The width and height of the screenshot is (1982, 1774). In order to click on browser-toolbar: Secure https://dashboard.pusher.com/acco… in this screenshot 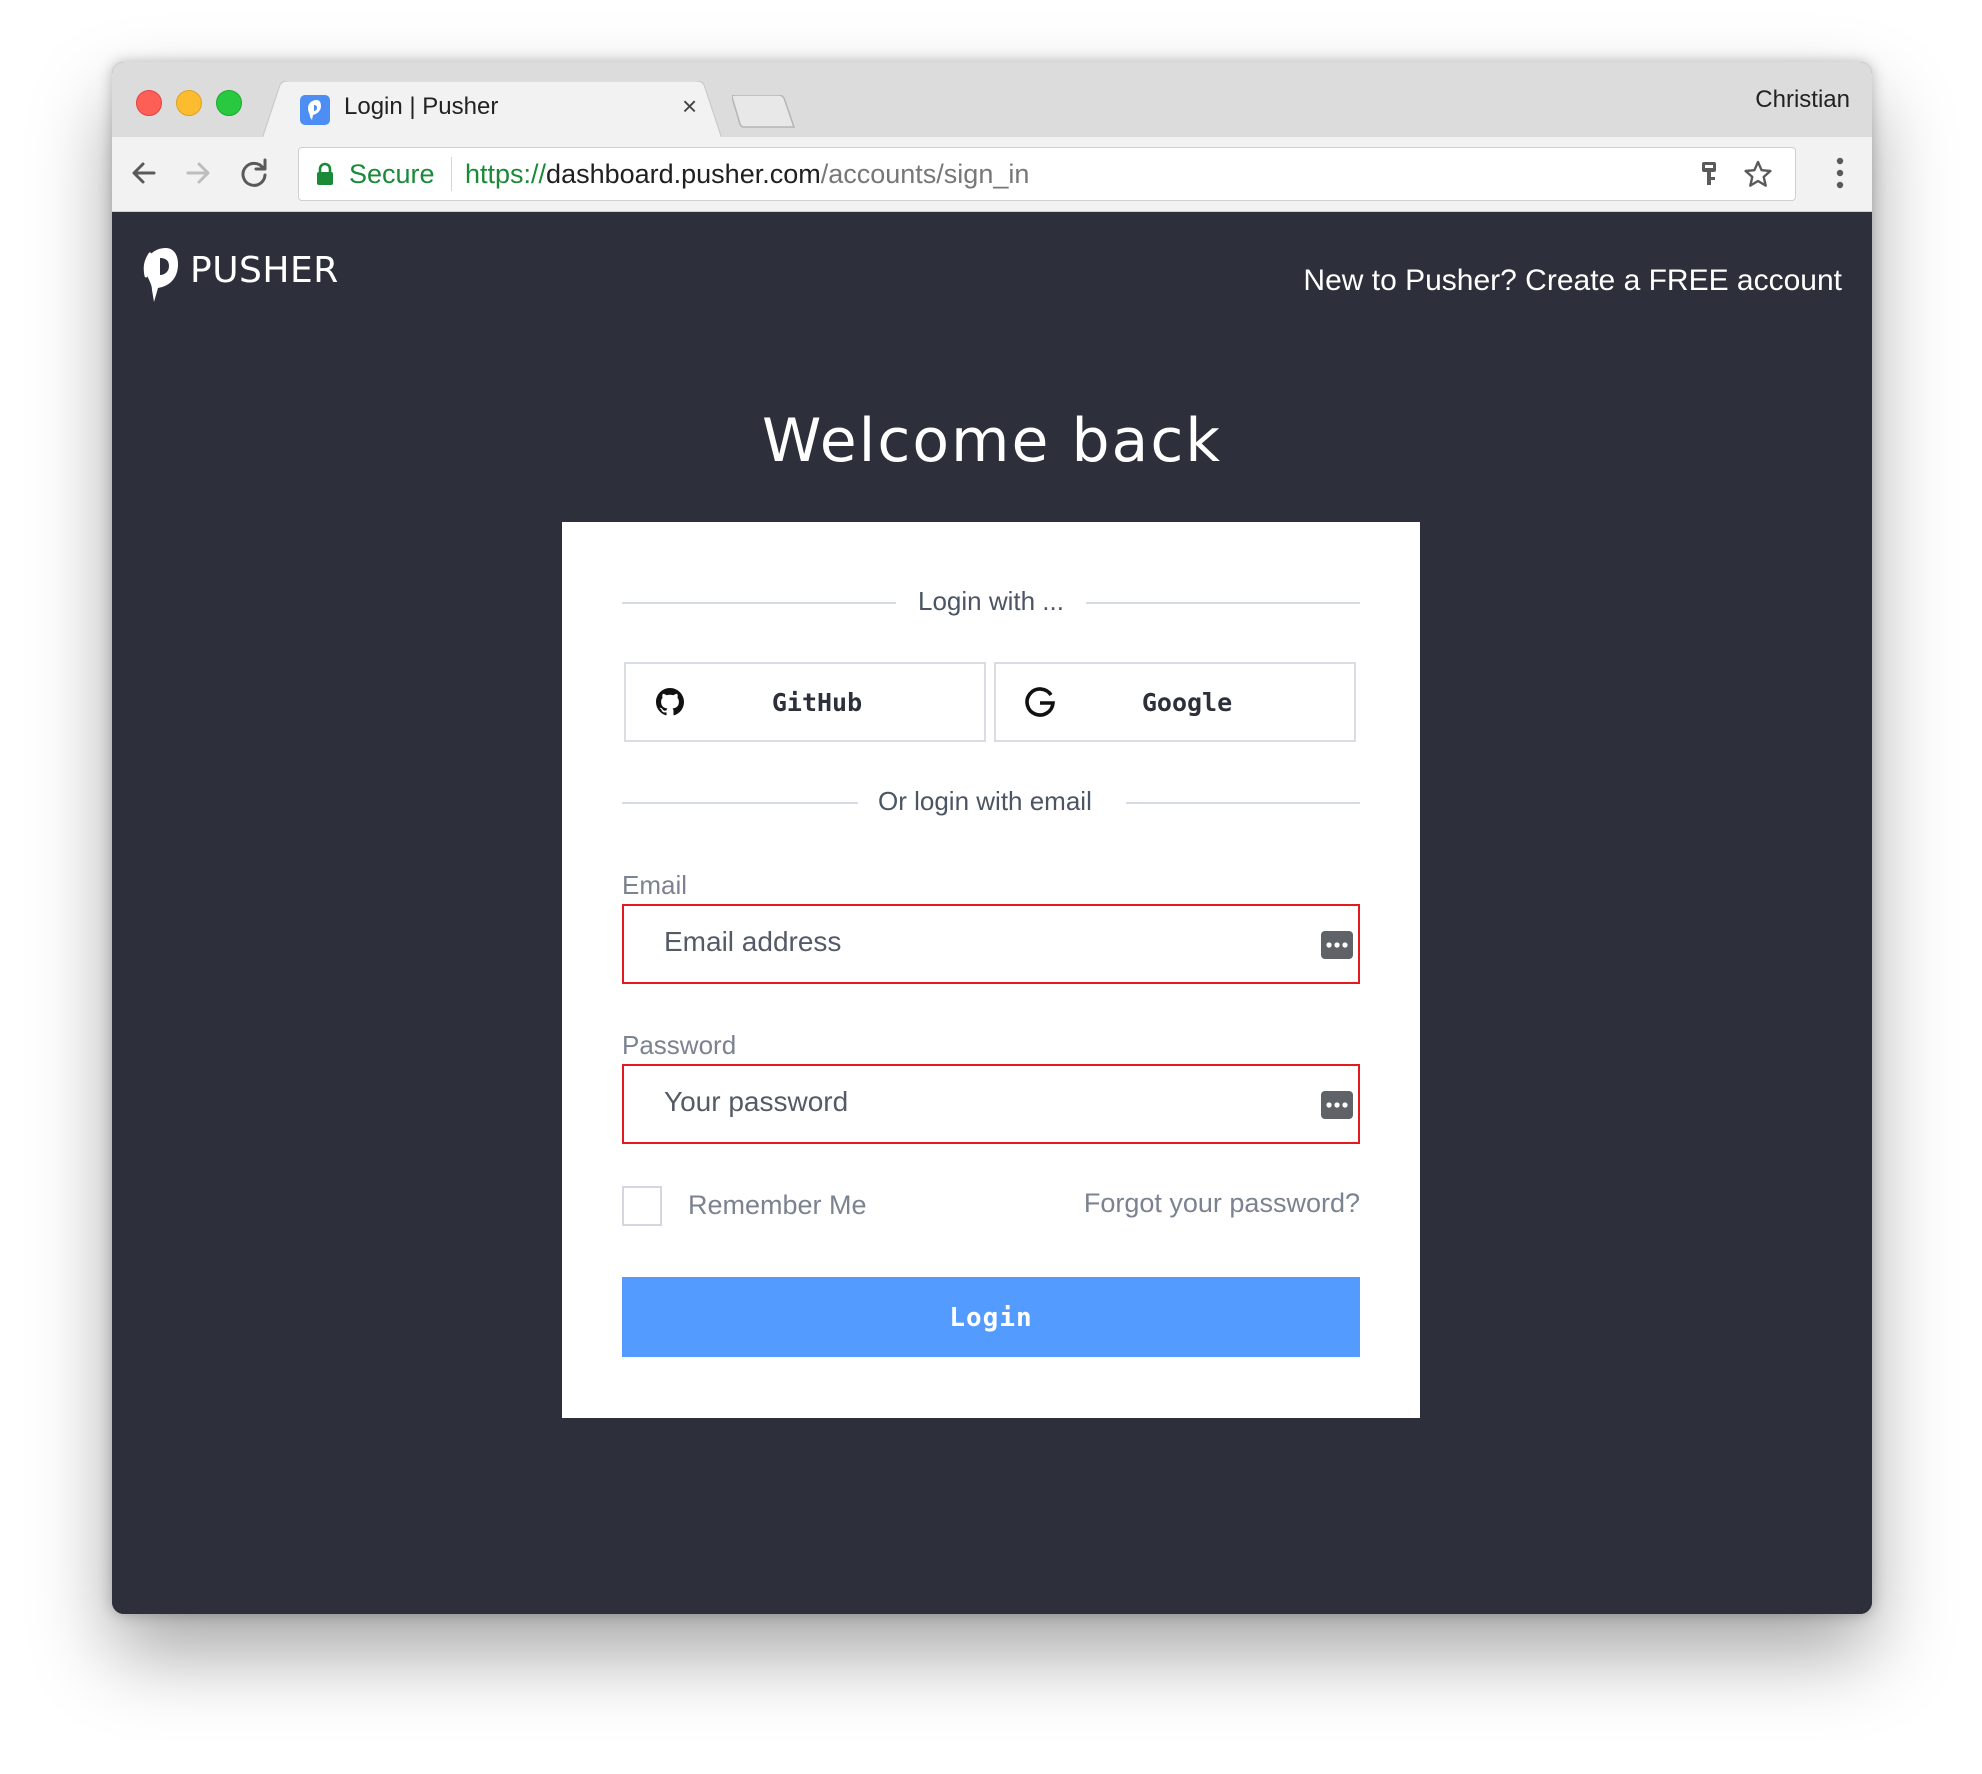, I will do `click(992, 174)`.